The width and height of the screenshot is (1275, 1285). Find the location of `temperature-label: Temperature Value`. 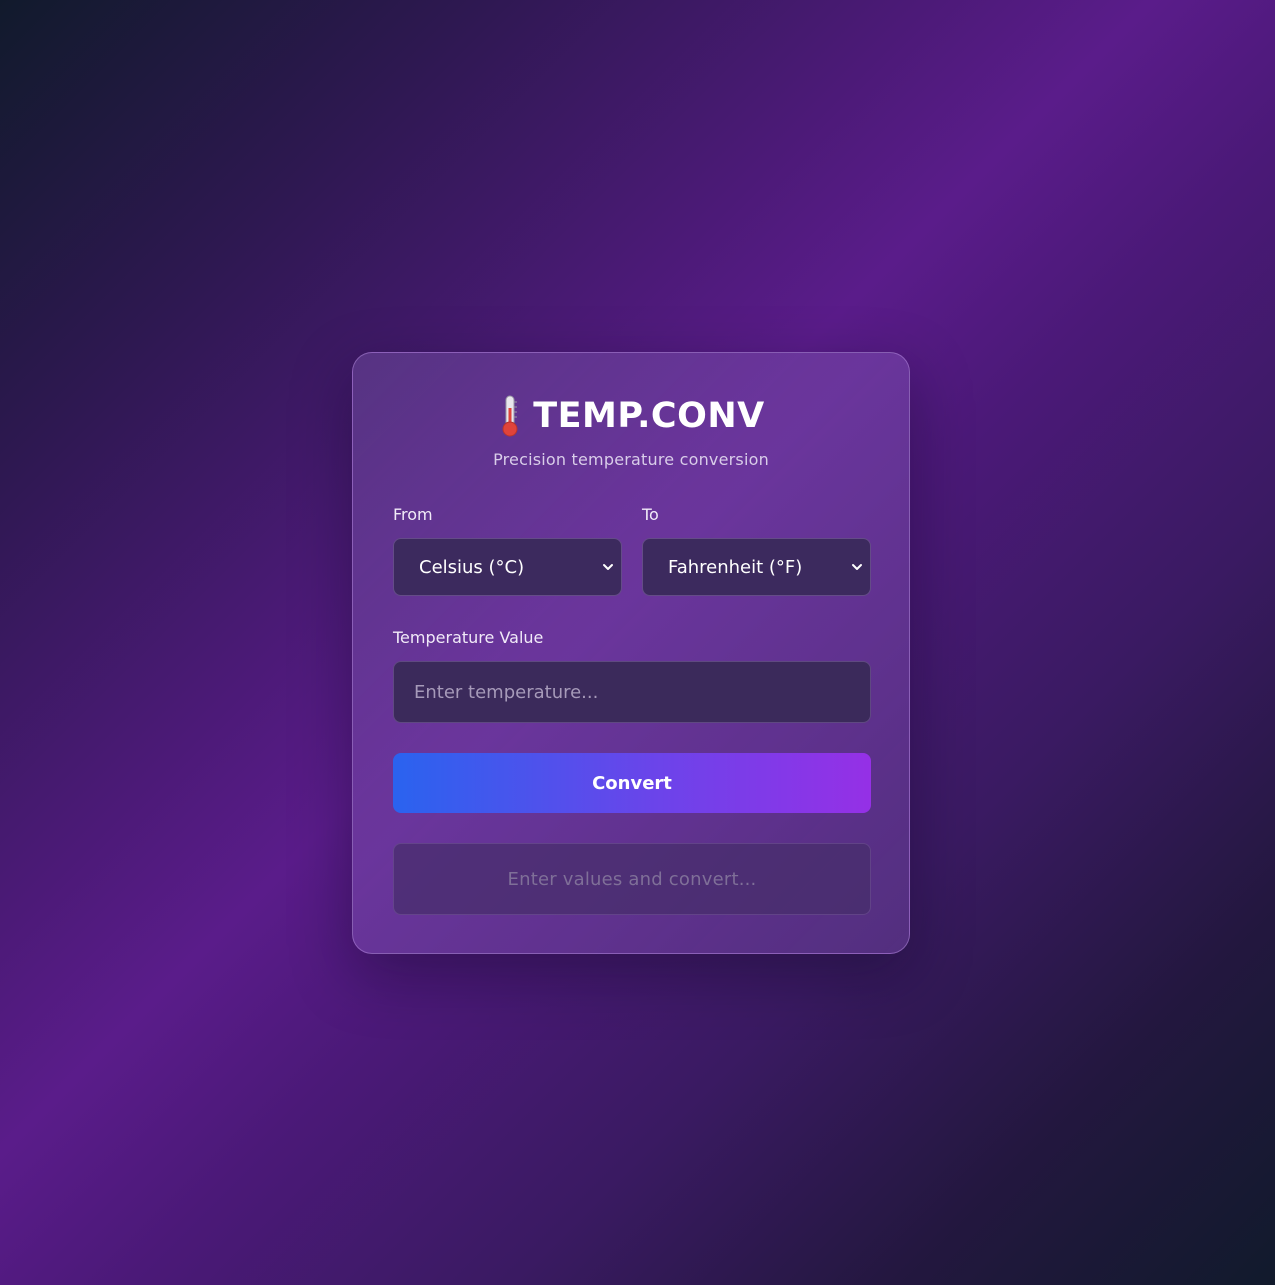

temperature-label: Temperature Value is located at coordinates (468, 637).